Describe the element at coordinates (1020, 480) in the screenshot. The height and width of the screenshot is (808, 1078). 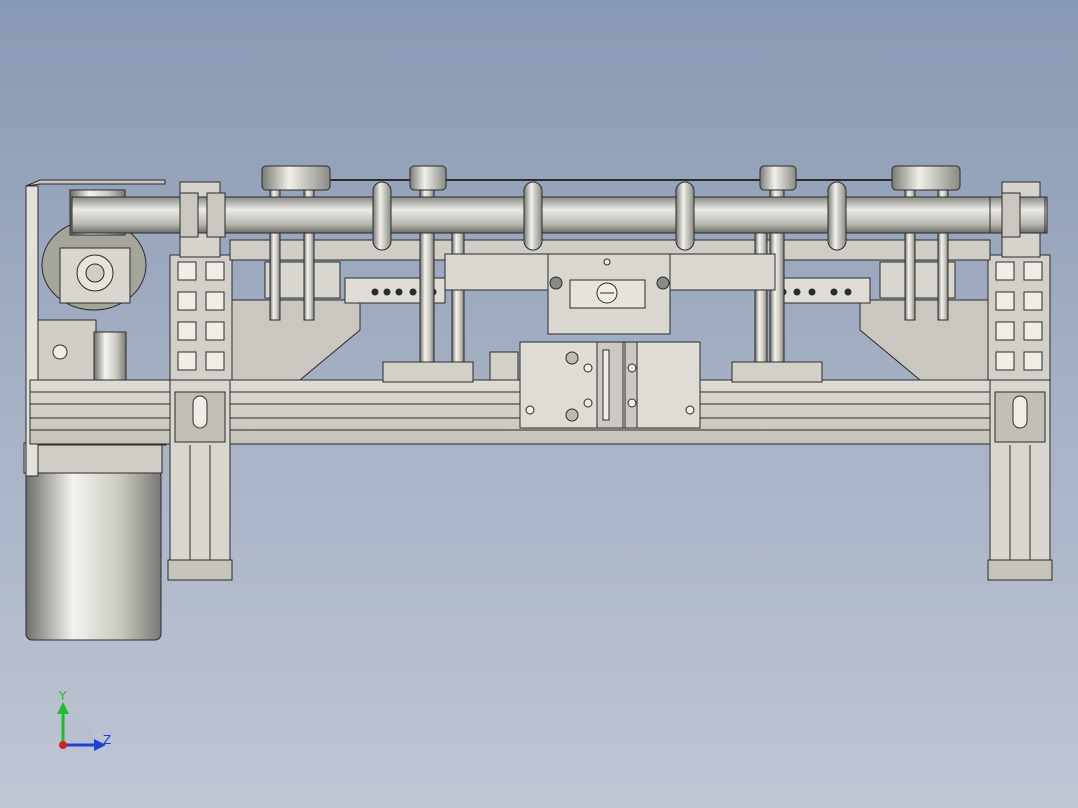
I see `right-leg` at that location.